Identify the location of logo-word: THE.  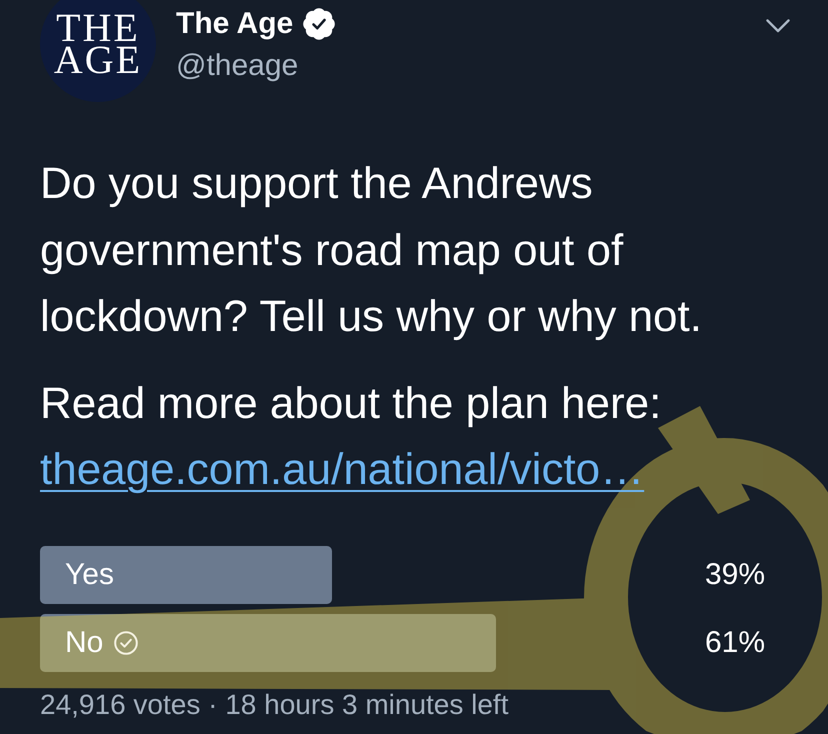
(98, 28).